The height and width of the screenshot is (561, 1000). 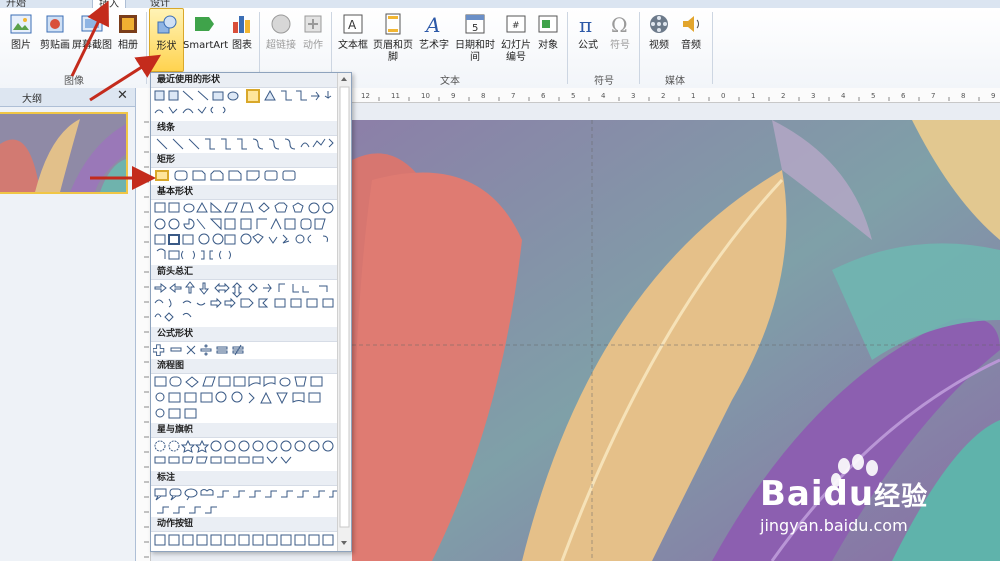 I want to click on group-label-text: 文本, so click(x=450, y=81).